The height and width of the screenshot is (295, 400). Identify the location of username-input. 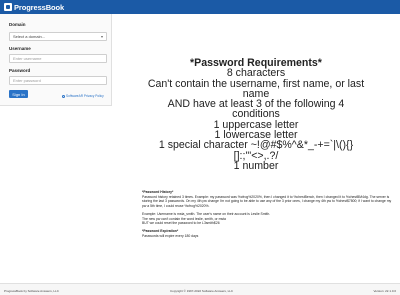
(58, 58).